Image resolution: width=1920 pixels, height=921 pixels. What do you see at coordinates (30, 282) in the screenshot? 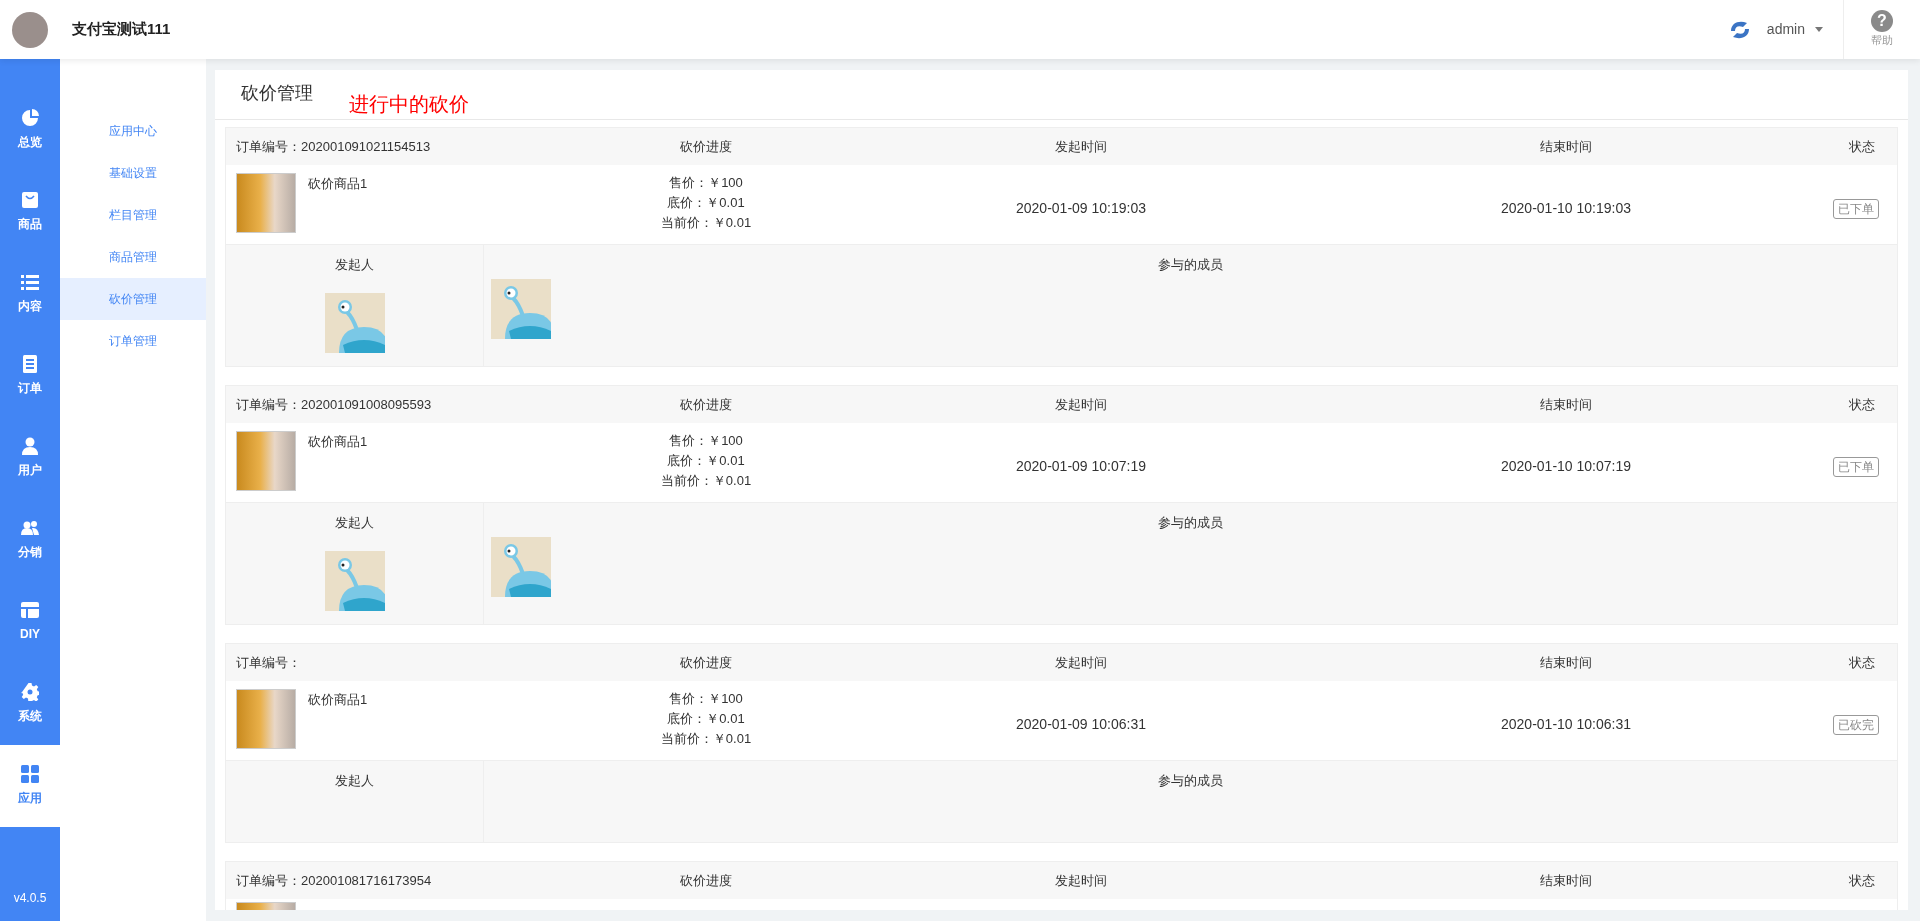
I see `list-icon` at bounding box center [30, 282].